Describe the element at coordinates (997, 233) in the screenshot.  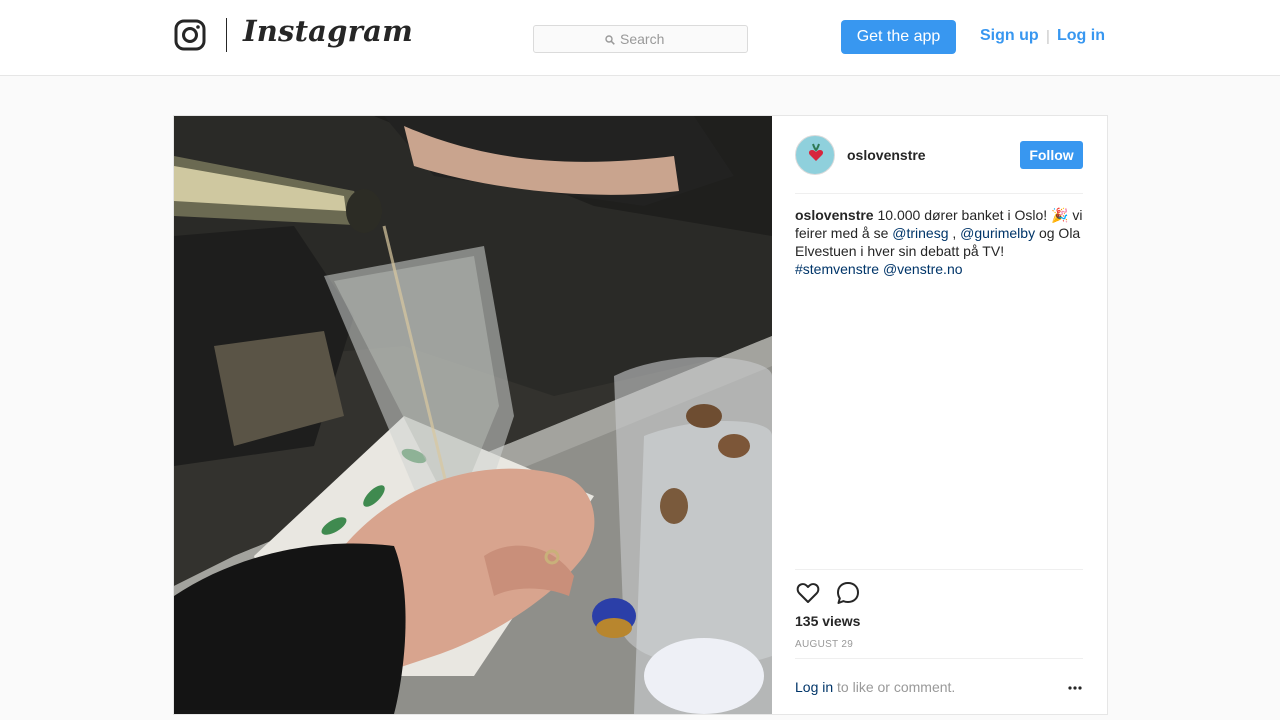
I see `mention-gurimelby: @gurimelby` at that location.